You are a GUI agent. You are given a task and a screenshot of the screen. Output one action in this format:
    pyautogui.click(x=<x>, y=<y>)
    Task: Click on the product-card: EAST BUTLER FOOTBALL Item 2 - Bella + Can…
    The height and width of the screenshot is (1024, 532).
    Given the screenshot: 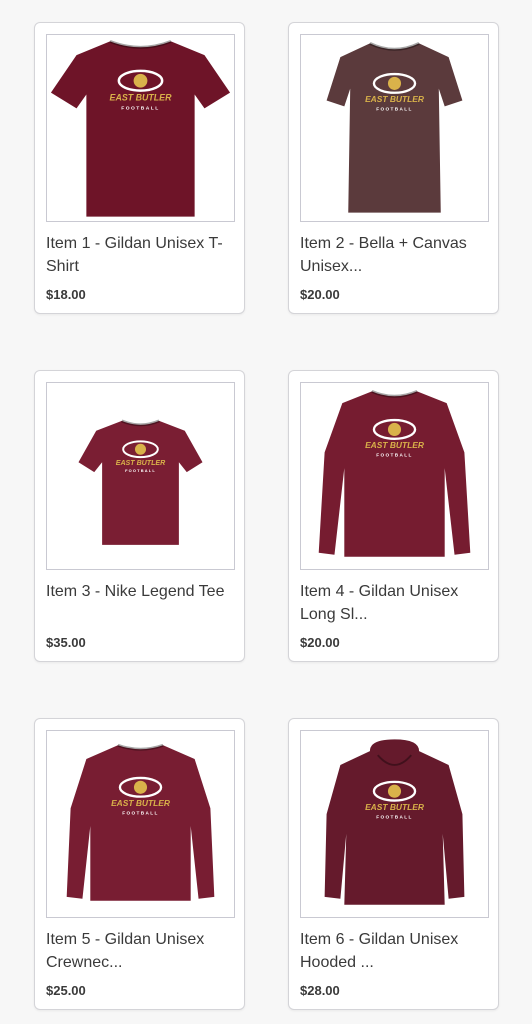 What is the action you would take?
    pyautogui.click(x=393, y=168)
    